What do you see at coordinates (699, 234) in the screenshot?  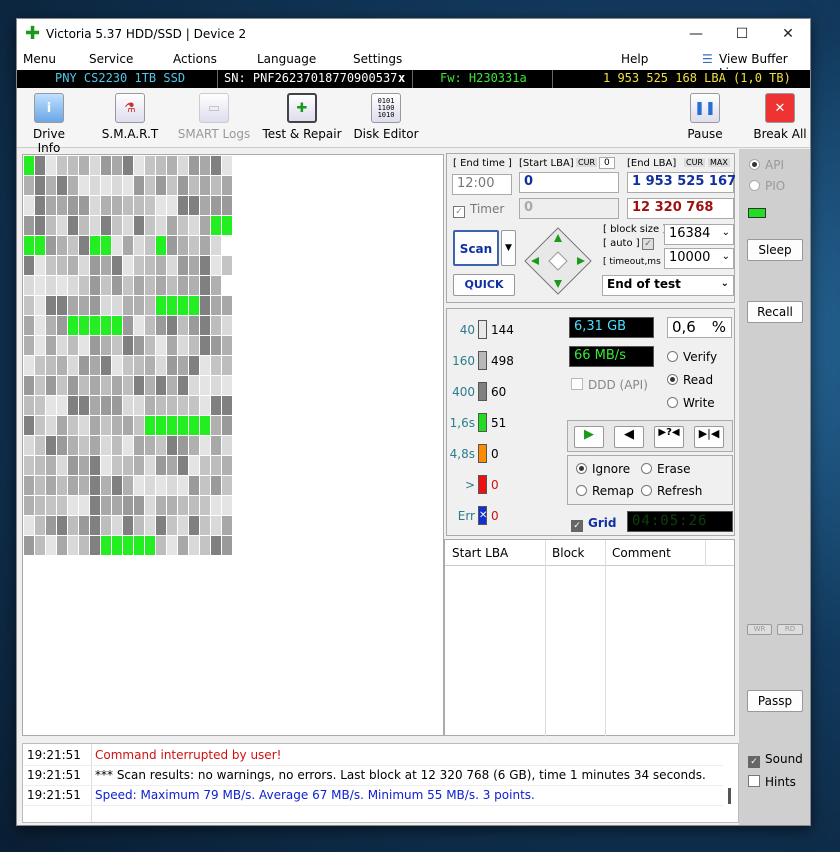 I see `block-size-select: 16384 ⌄` at bounding box center [699, 234].